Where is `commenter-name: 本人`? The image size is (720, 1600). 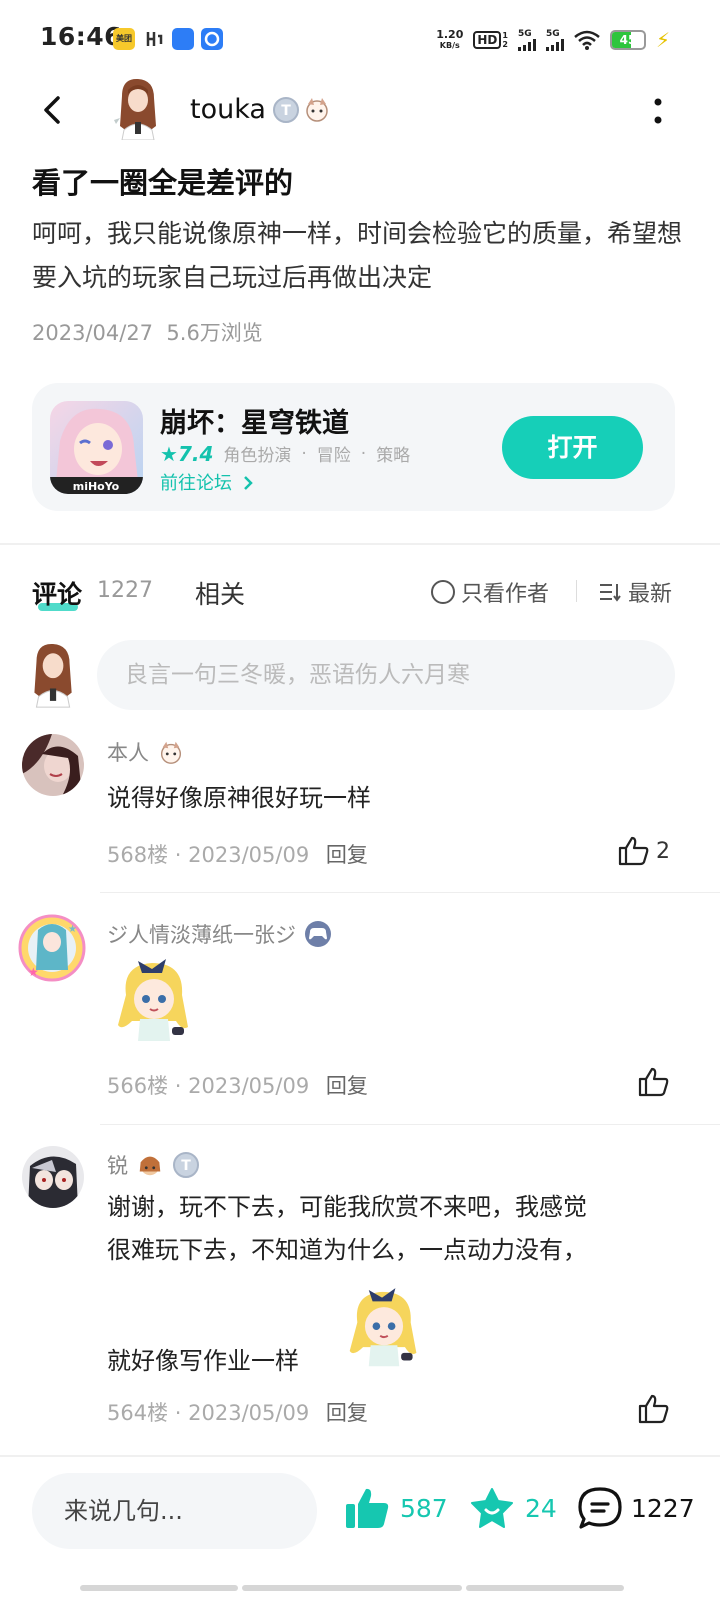 commenter-name: 本人 is located at coordinates (146, 752).